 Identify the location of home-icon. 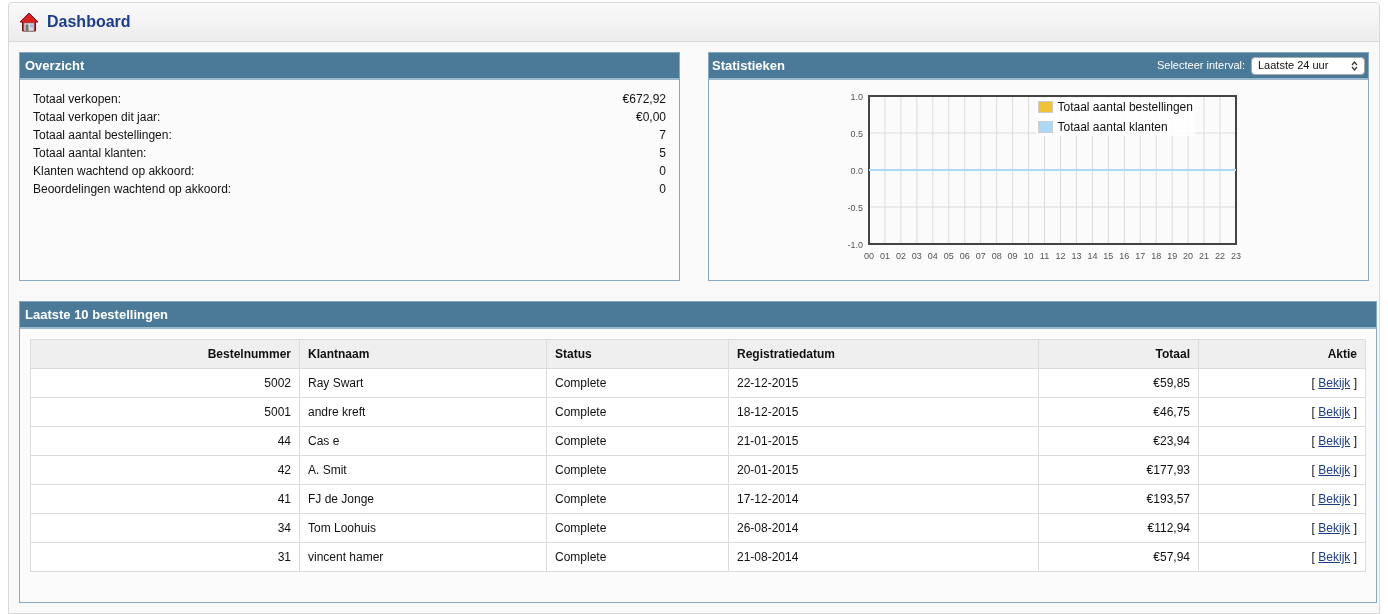
(29, 22).